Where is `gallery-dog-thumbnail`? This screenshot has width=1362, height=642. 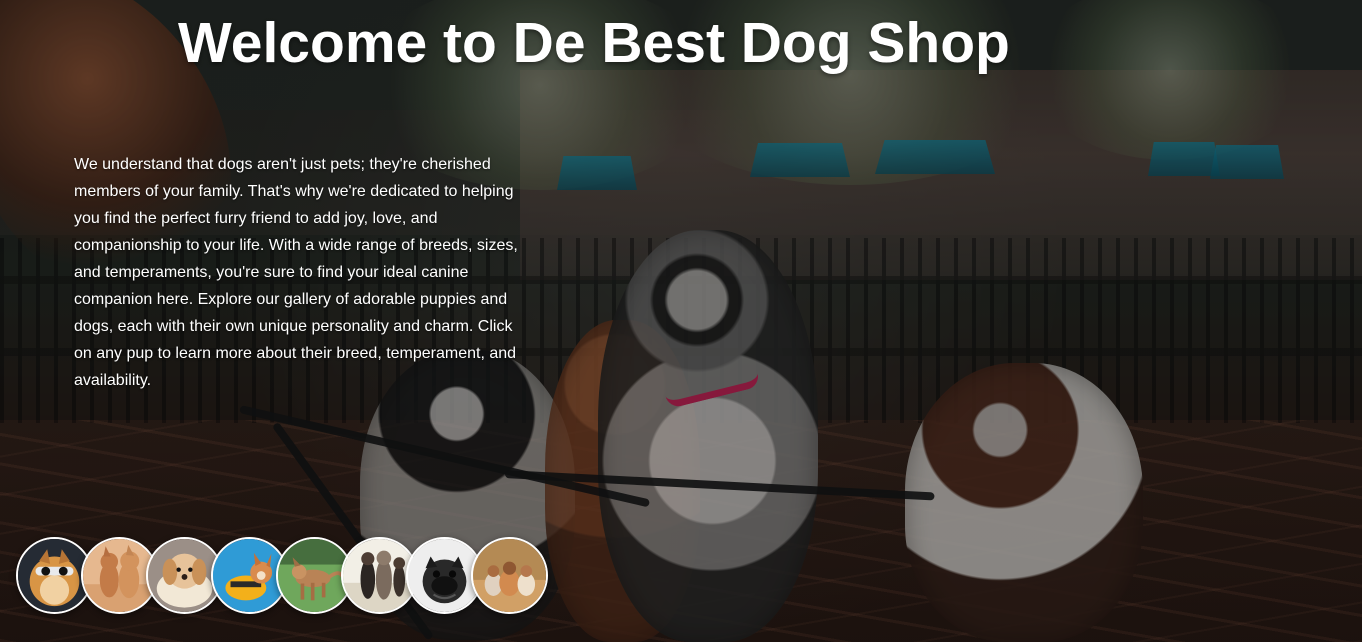
gallery-dog-thumbnail is located at coordinates (509, 575).